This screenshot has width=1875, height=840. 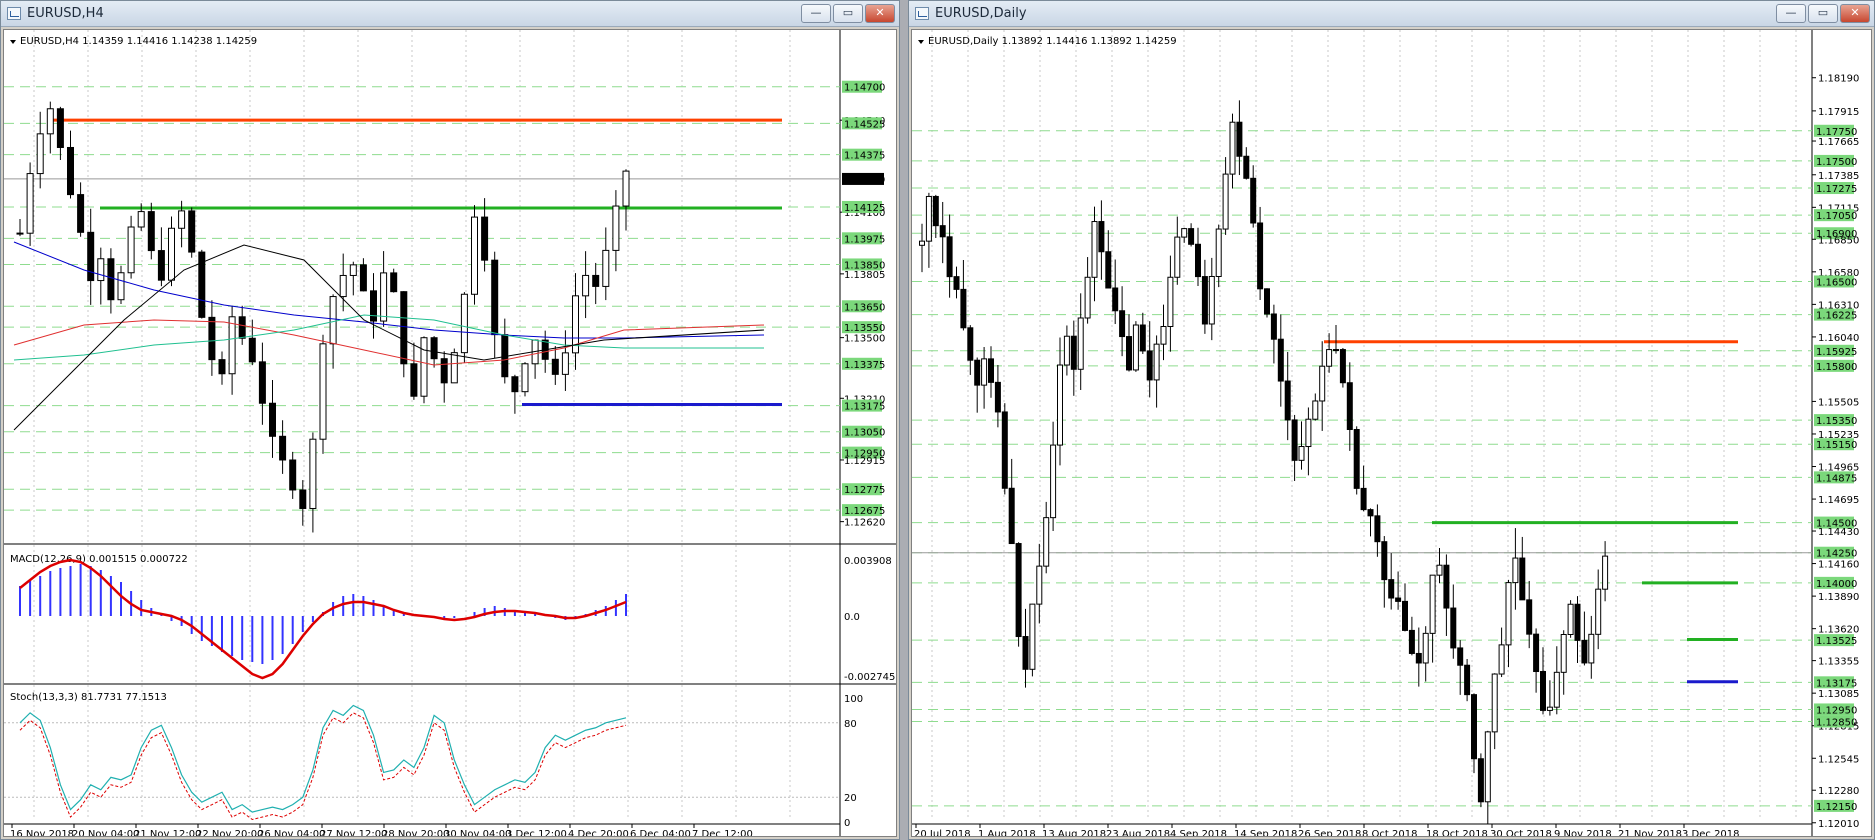 I want to click on ma-line-black, so click(x=389, y=337).